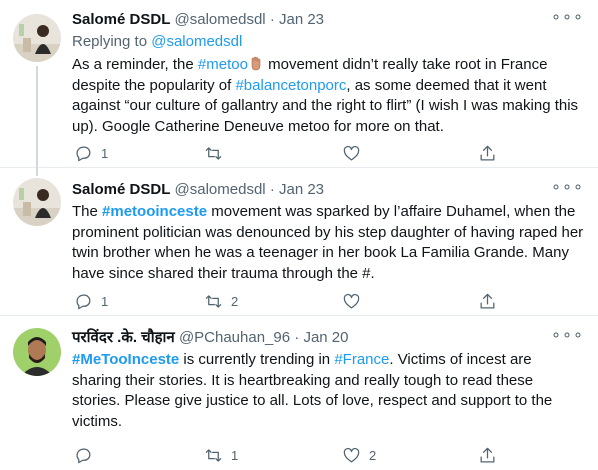  Describe the element at coordinates (373, 455) in the screenshot. I see `like-count: 2` at that location.